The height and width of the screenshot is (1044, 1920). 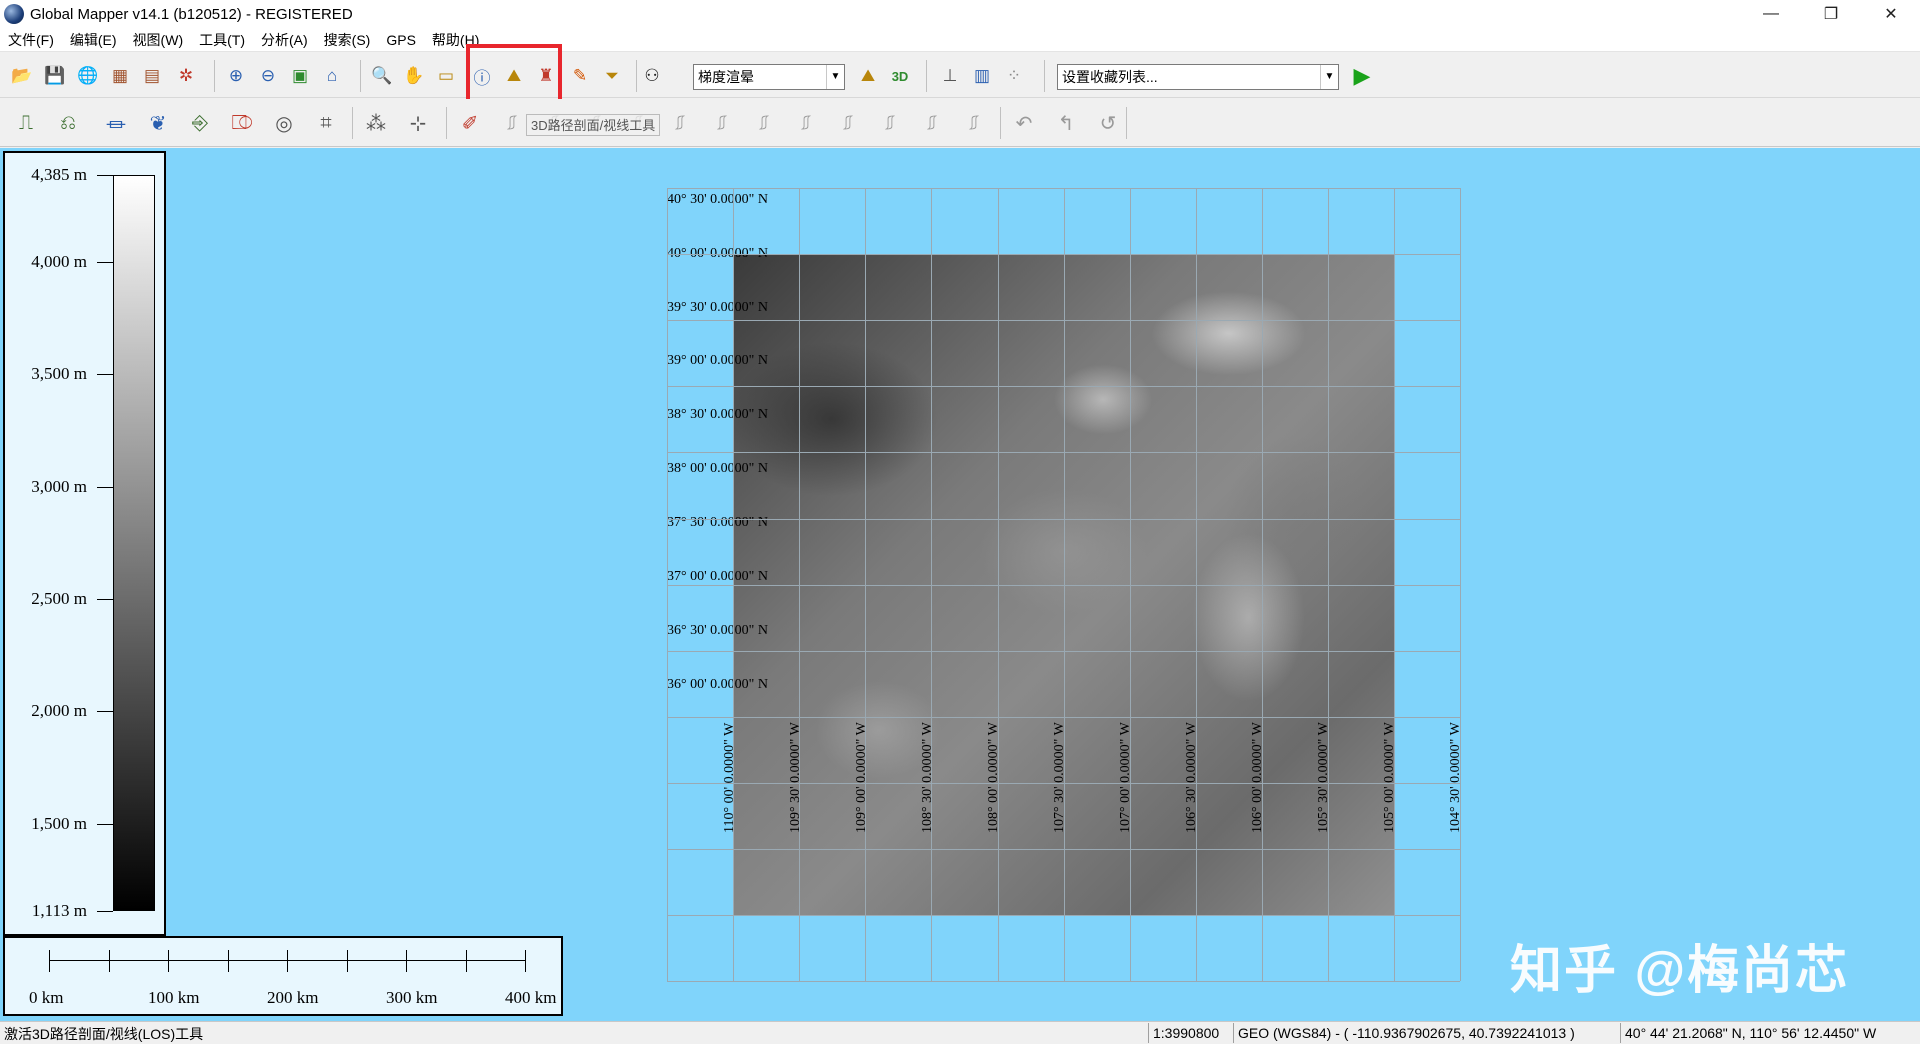 What do you see at coordinates (59, 261) in the screenshot?
I see `legend-label: 4,000 m` at bounding box center [59, 261].